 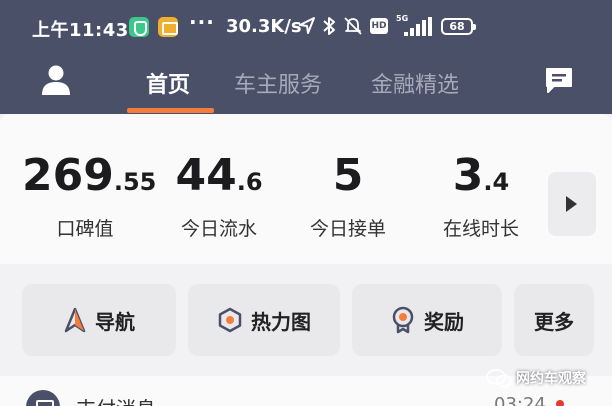 I want to click on stat-today-revenue: 44.6 今日流水, so click(x=219, y=195).